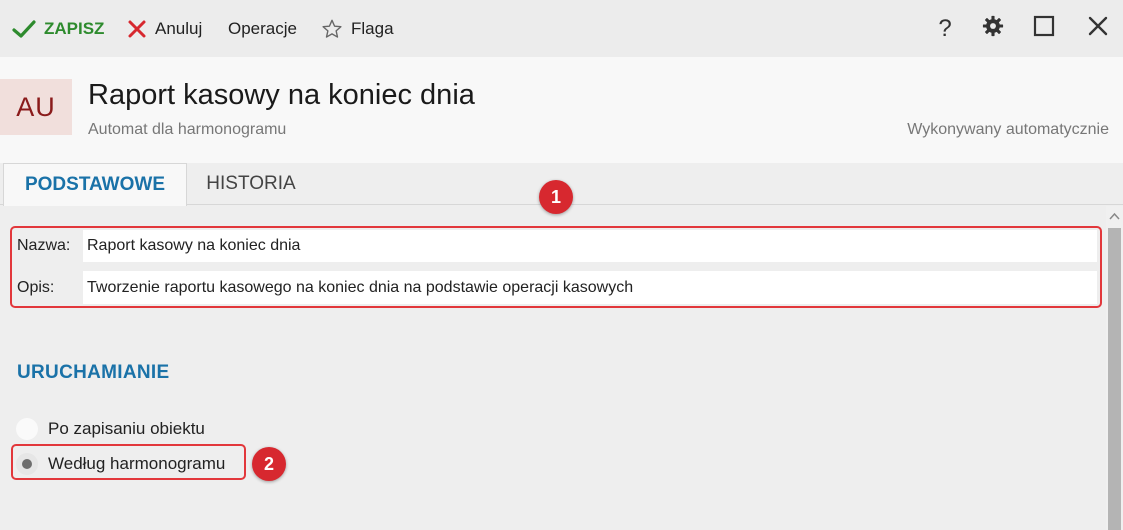  I want to click on close-button, so click(1098, 28).